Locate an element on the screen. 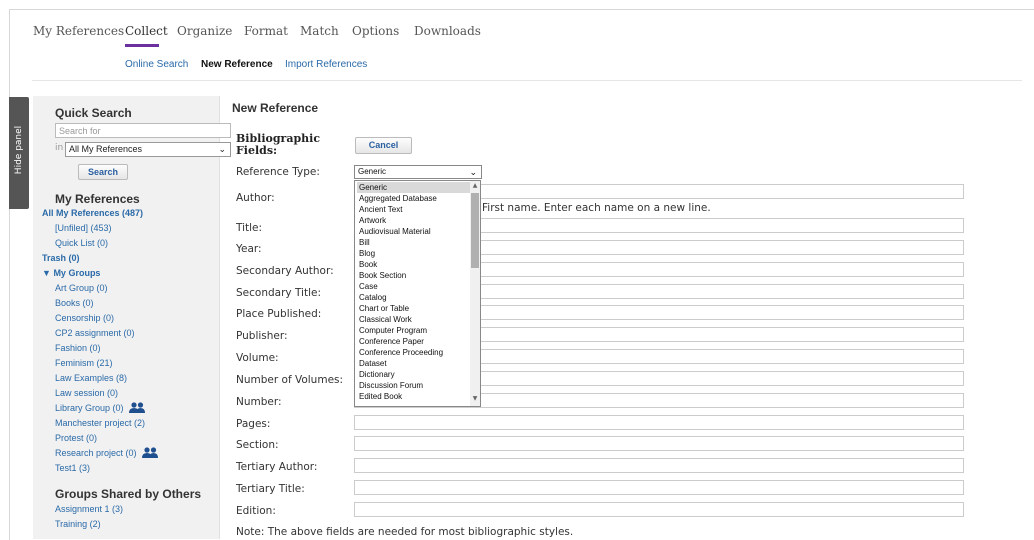 The height and width of the screenshot is (540, 1034). subtab-online-search: Online Search is located at coordinates (156, 64).